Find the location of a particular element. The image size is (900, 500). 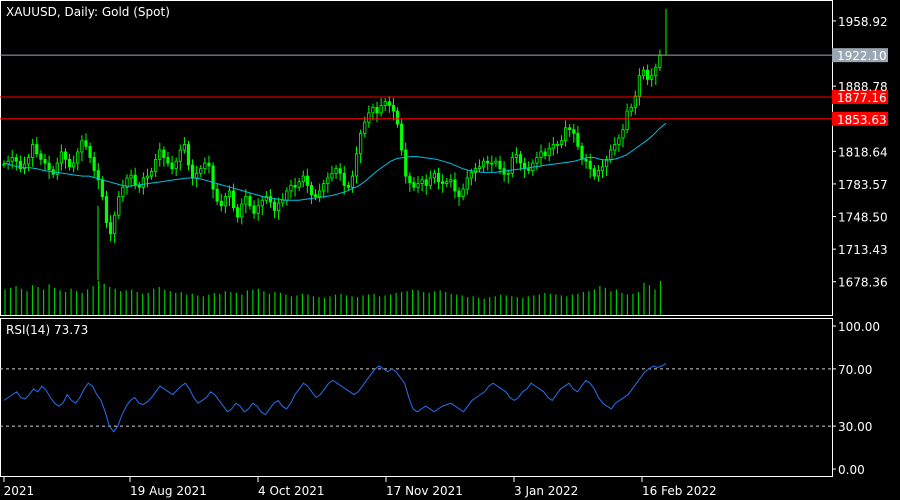

price-tick-label: 1958.92 is located at coordinates (863, 22).